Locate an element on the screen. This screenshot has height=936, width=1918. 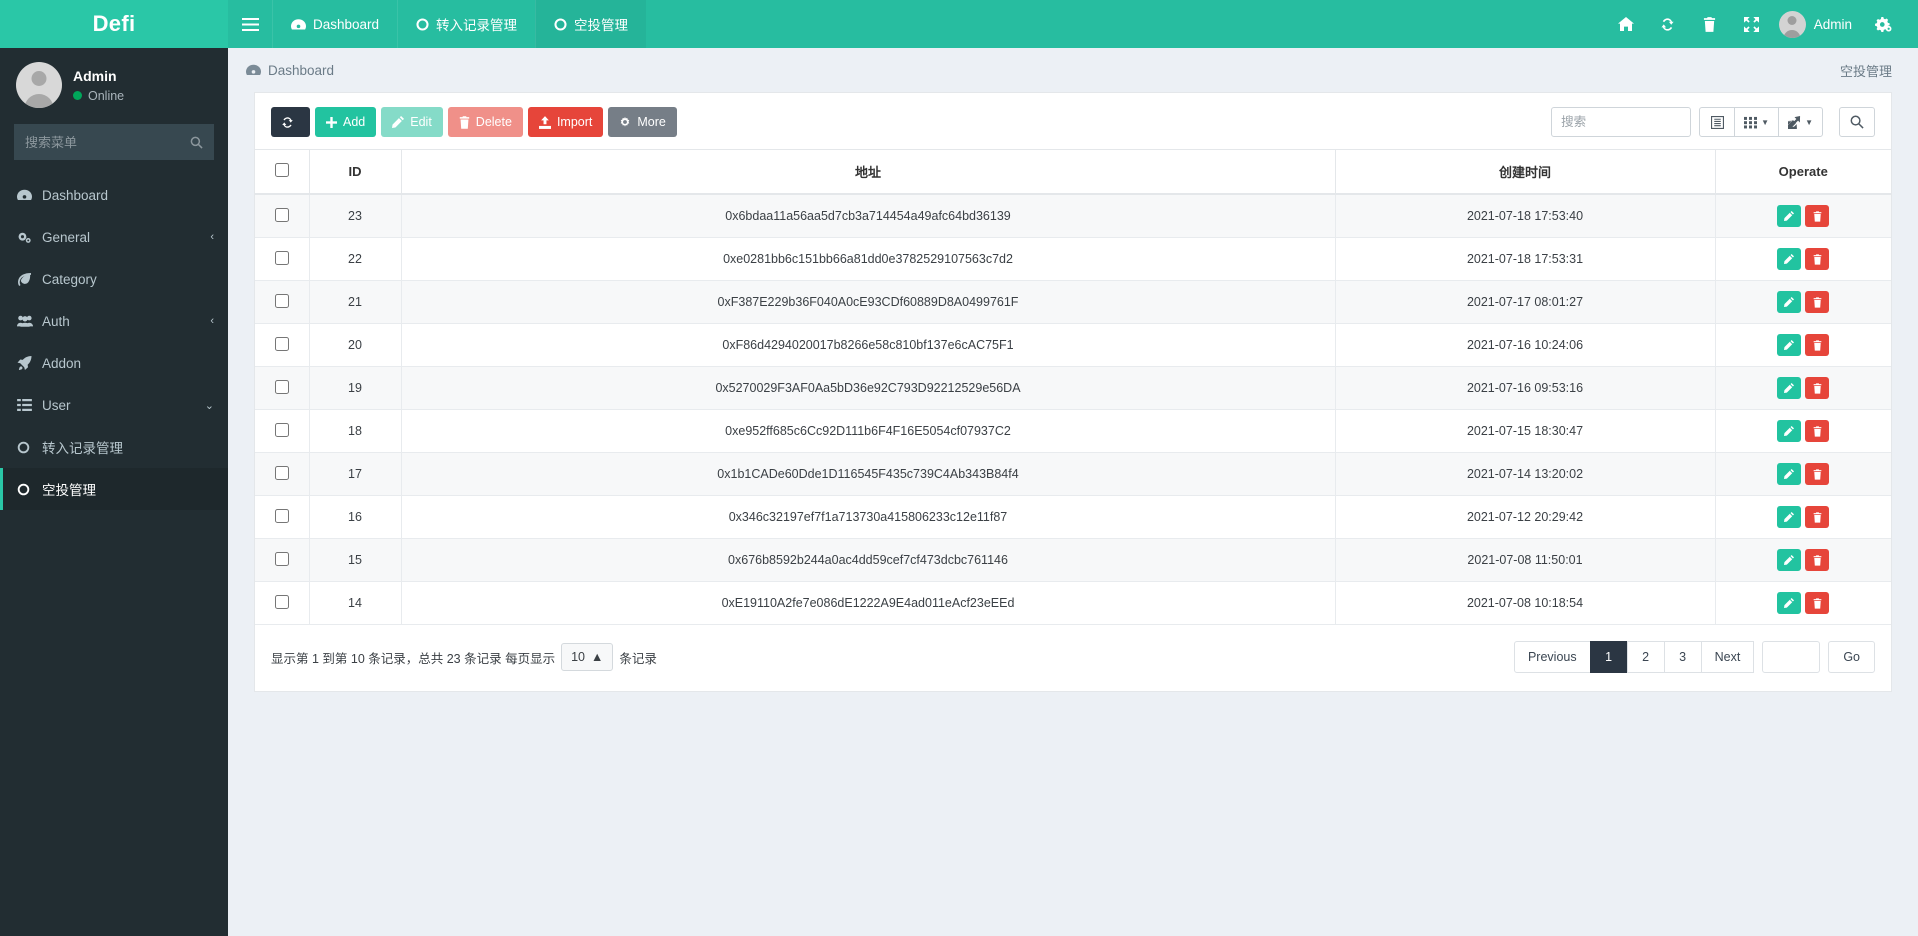
sidebar-item-category: Category is located at coordinates (114, 279).